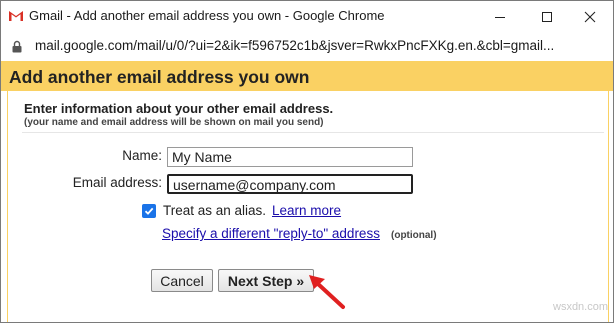  Describe the element at coordinates (215, 210) in the screenshot. I see `alias-label: Treat as an alias.` at that location.